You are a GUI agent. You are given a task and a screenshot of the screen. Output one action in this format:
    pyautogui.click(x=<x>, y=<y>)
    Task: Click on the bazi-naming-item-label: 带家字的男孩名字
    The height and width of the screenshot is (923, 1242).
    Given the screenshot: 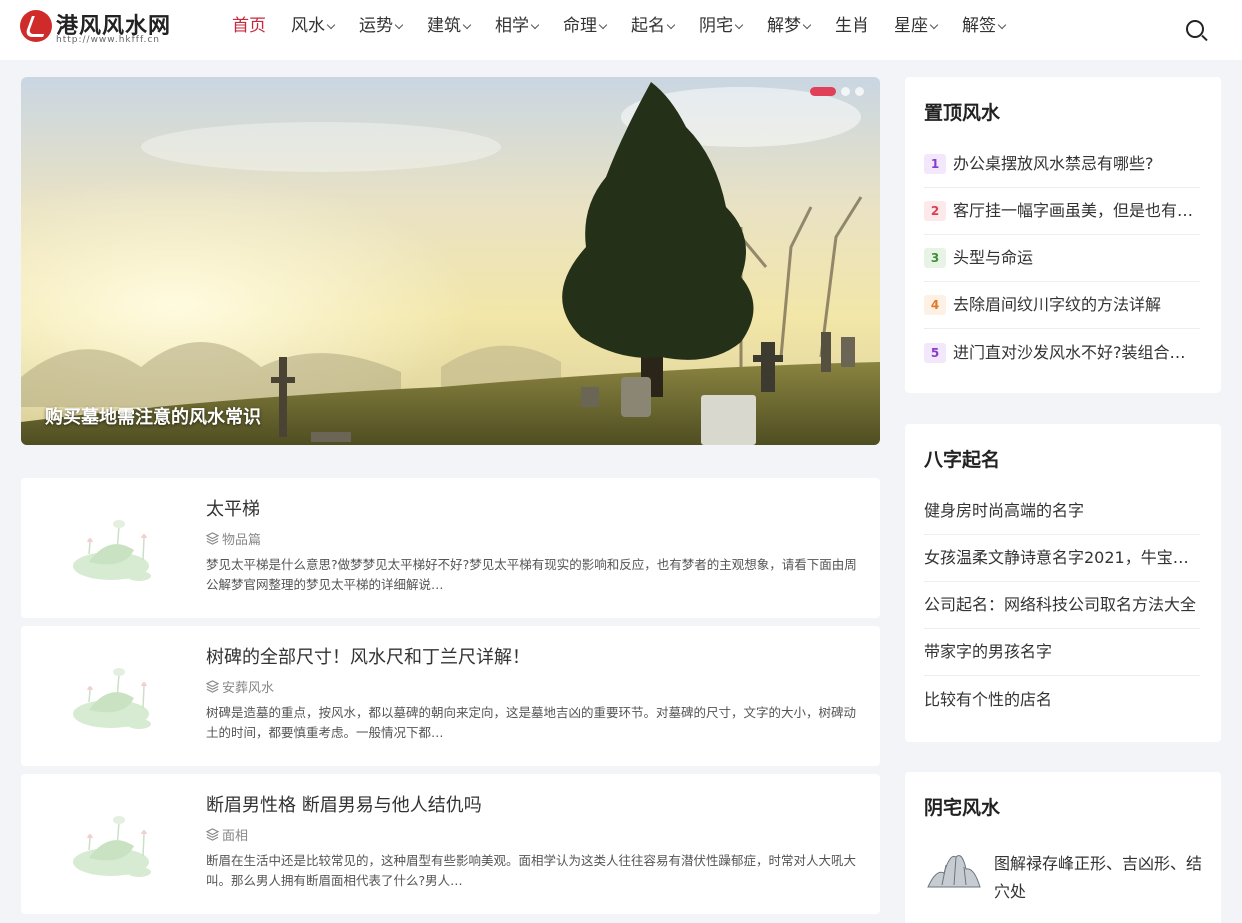 What is the action you would take?
    pyautogui.click(x=988, y=651)
    